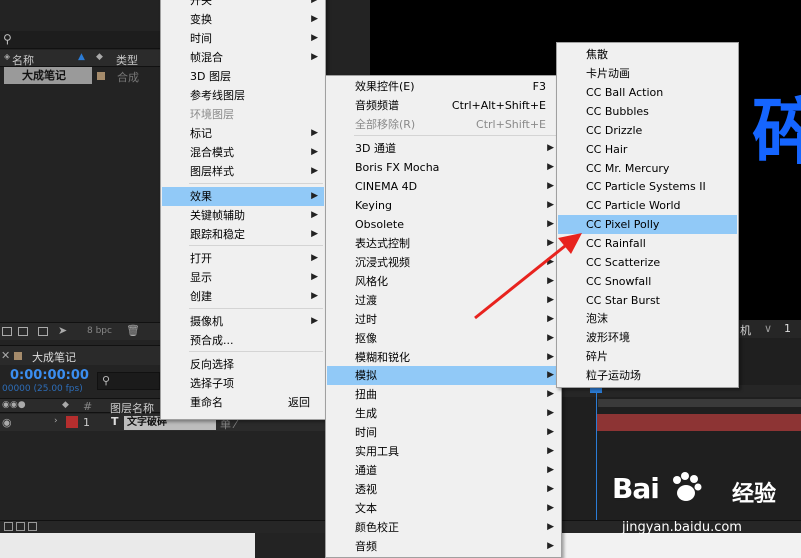 The width and height of the screenshot is (801, 558). Describe the element at coordinates (443, 375) in the screenshot. I see `effects-menu-item: 模拟 ▶` at that location.